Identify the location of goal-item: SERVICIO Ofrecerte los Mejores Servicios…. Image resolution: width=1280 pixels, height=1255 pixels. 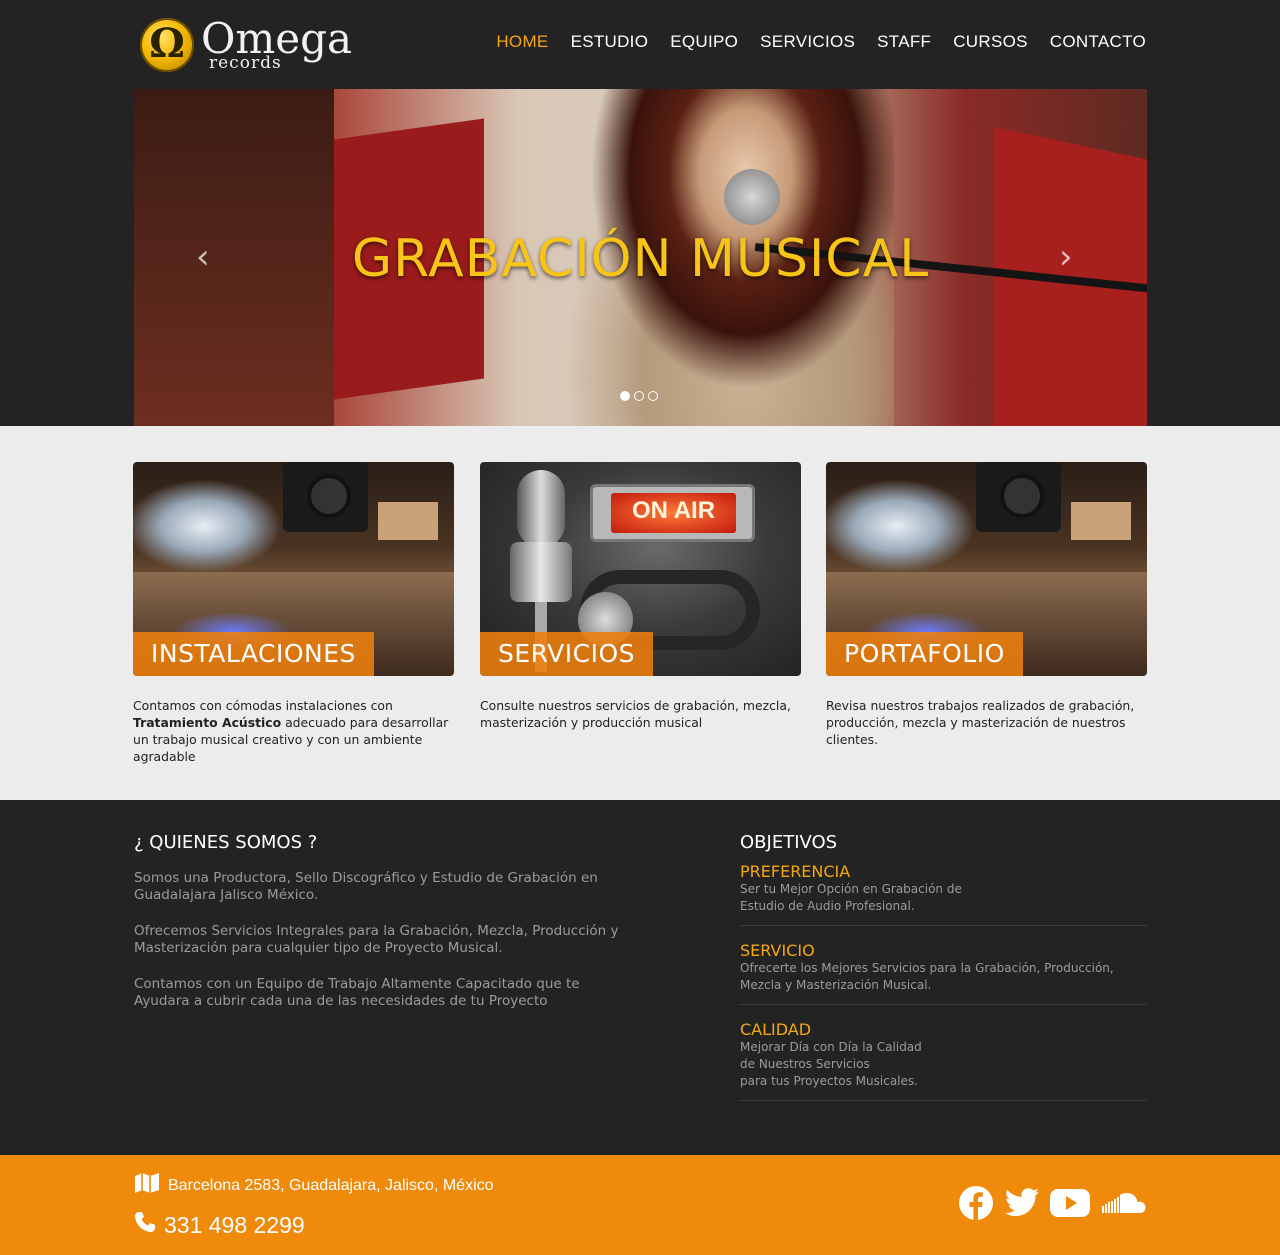
(943, 973).